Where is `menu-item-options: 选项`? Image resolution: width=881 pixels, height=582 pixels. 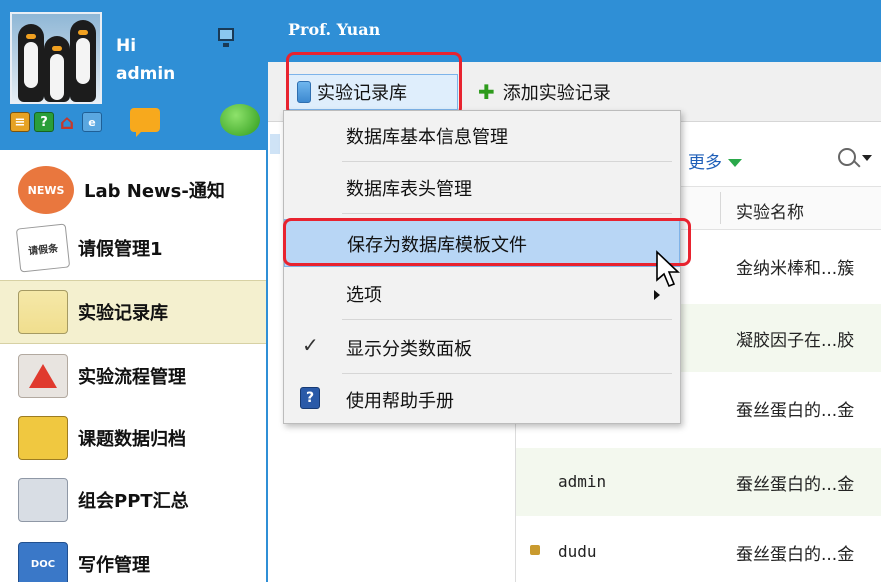 menu-item-options: 选项 is located at coordinates (482, 293).